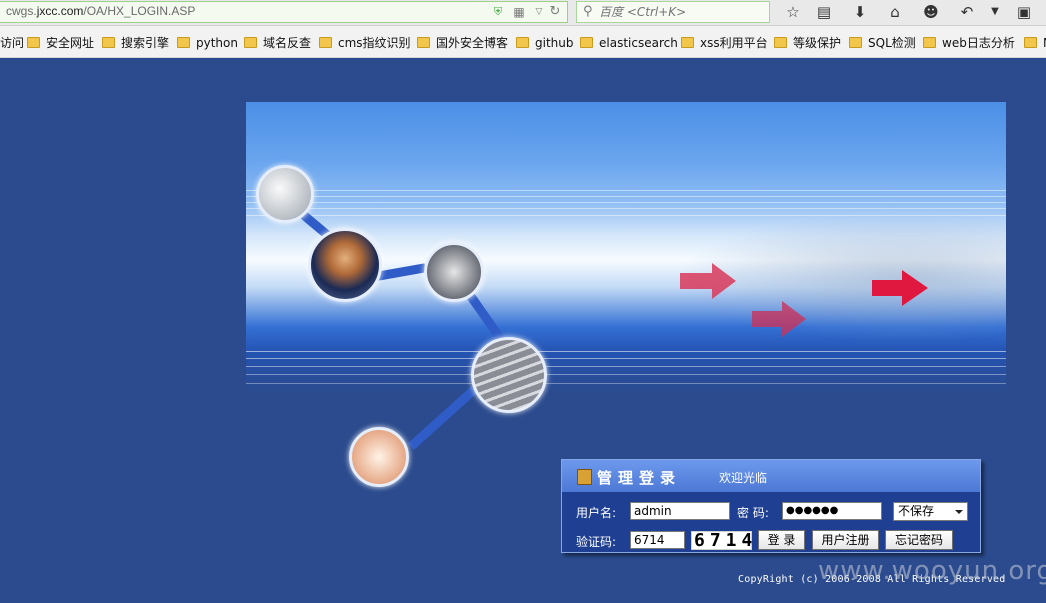 The image size is (1046, 603). Describe the element at coordinates (680, 511) in the screenshot. I see `username-input: admin` at that location.